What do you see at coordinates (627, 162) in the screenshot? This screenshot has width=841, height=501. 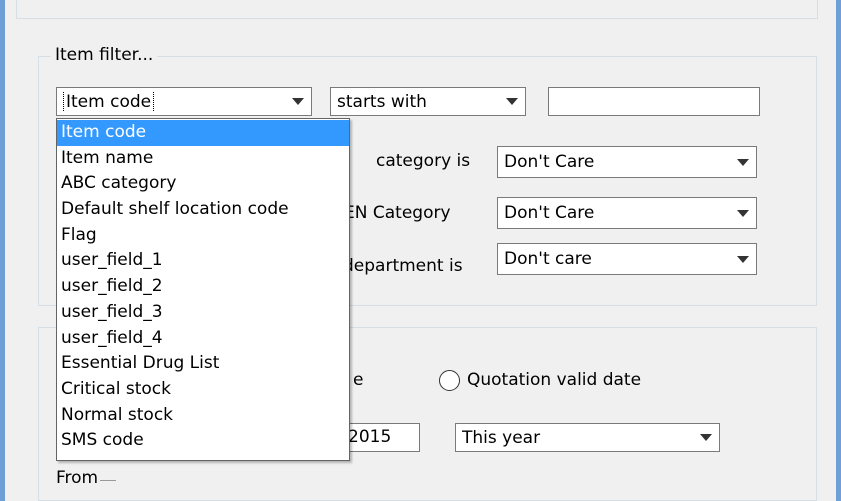 I see `category-select: Don't Care` at bounding box center [627, 162].